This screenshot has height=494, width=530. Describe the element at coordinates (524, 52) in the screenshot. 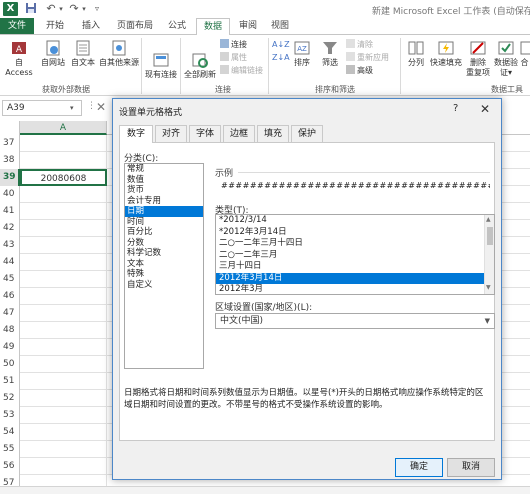

I see `consolidate-button: 合` at that location.